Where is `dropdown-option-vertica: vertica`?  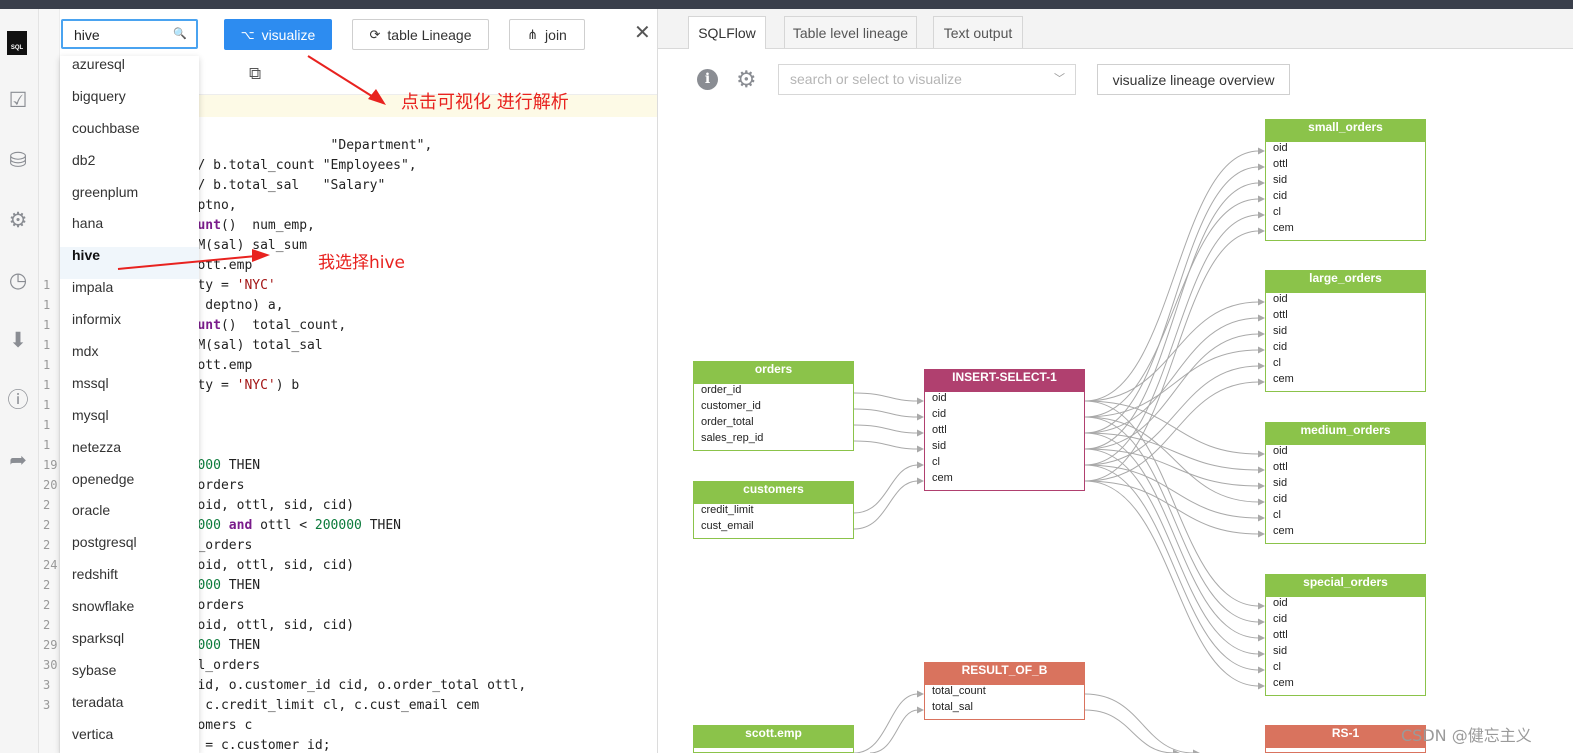
dropdown-option-vertica: vertica is located at coordinates (129, 739).